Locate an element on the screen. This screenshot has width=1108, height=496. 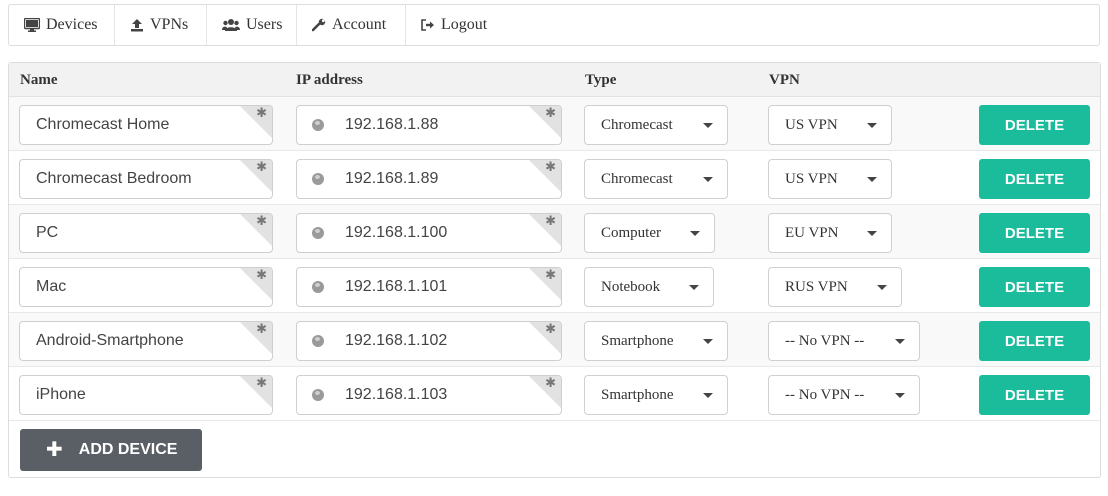
vpn-value: -- No VPN -- is located at coordinates (825, 340).